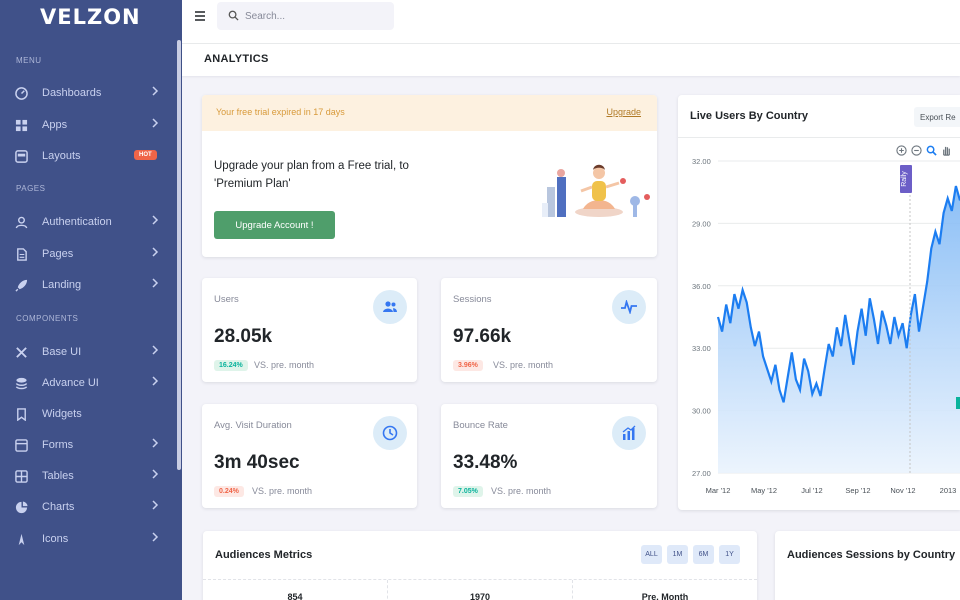 The height and width of the screenshot is (600, 960). I want to click on x-tick-label: Nov '12, so click(902, 490).